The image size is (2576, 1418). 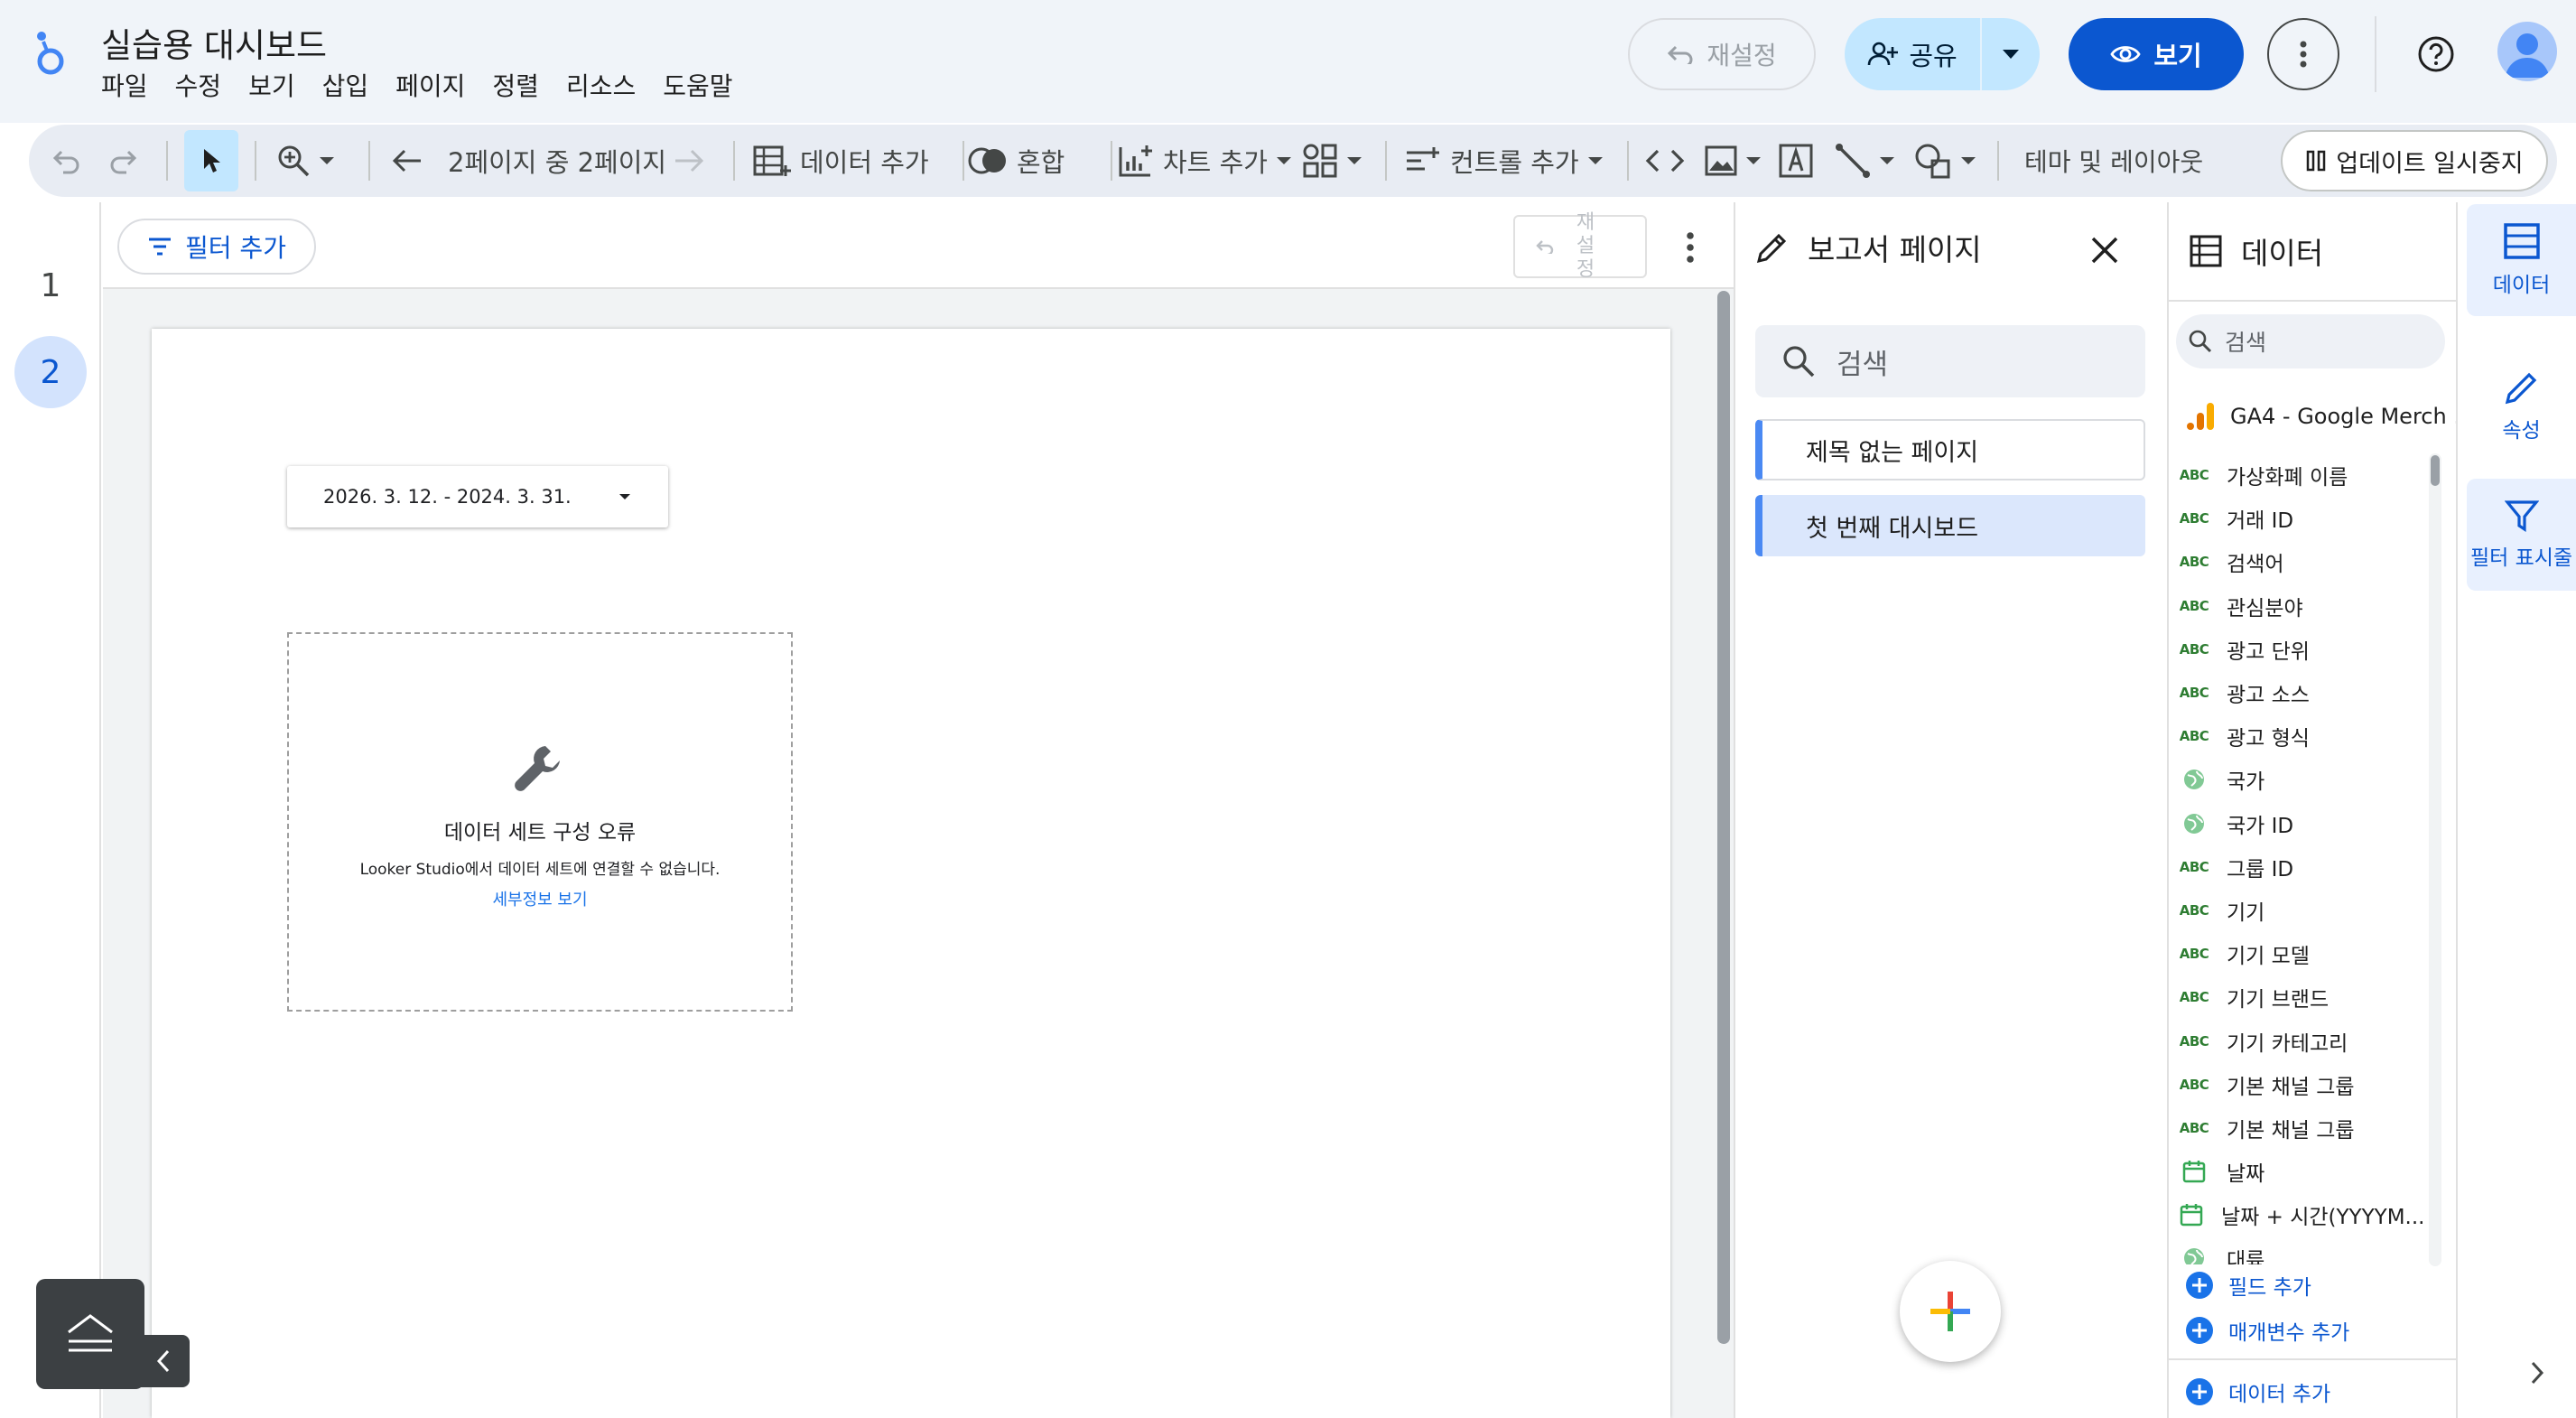 What do you see at coordinates (51, 54) in the screenshot?
I see `looker-studio-logo-icon` at bounding box center [51, 54].